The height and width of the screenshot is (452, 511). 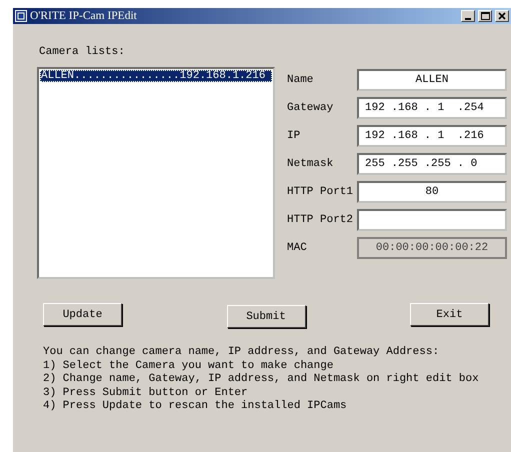 I want to click on list-label: Camera lists:, so click(x=82, y=52).